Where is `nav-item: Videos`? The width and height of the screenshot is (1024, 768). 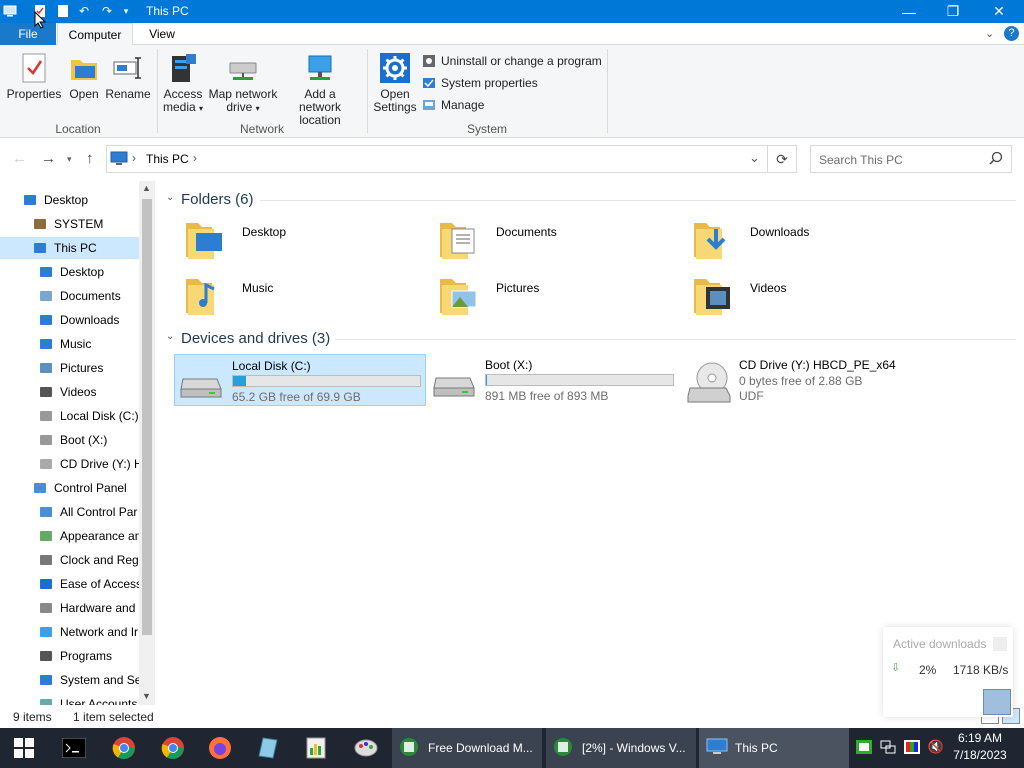 nav-item: Videos is located at coordinates (69, 392).